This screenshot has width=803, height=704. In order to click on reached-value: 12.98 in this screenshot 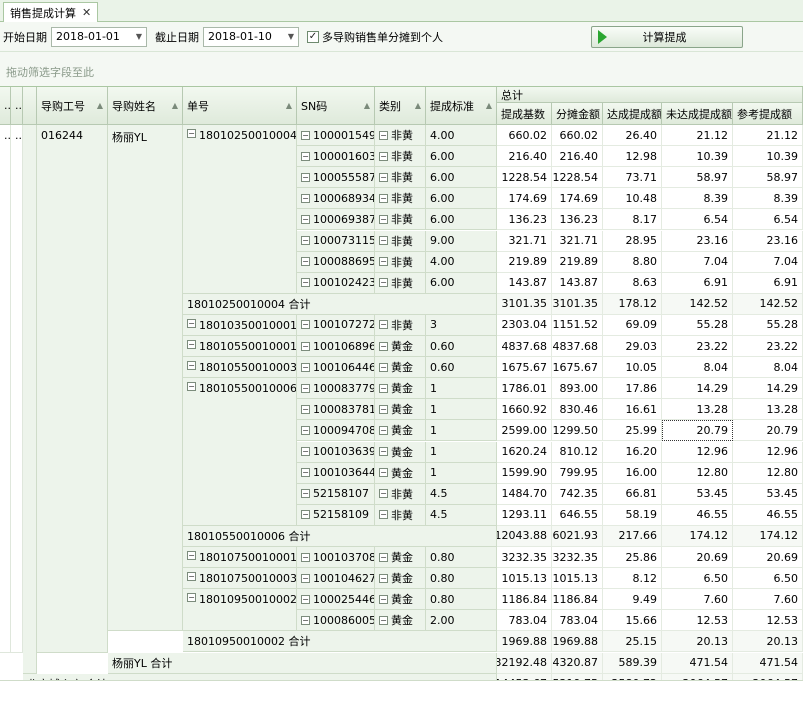, I will do `click(632, 157)`.